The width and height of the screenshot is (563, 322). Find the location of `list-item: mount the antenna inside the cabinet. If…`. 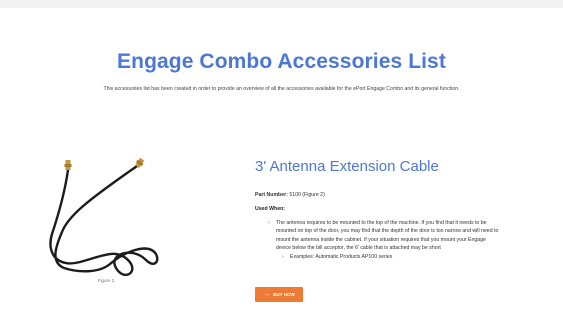

list-item: mount the antenna inside the cabinet. If… is located at coordinates (415, 240).